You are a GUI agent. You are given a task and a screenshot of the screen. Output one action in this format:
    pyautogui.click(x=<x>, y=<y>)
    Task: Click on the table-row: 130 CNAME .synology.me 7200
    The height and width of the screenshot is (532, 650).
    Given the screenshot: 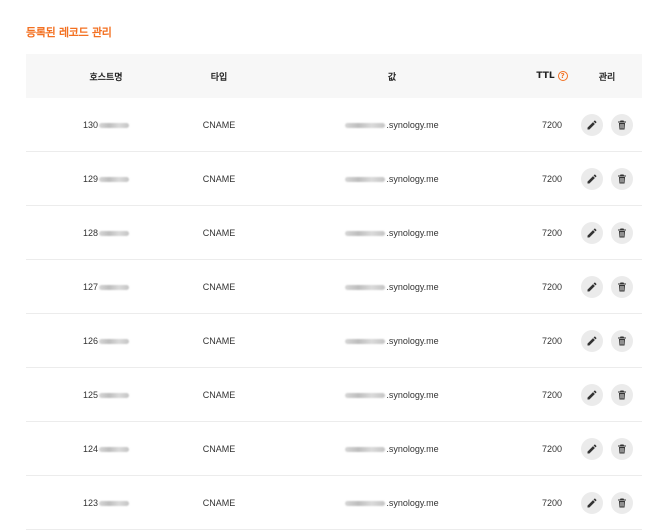 What is the action you would take?
    pyautogui.click(x=334, y=125)
    